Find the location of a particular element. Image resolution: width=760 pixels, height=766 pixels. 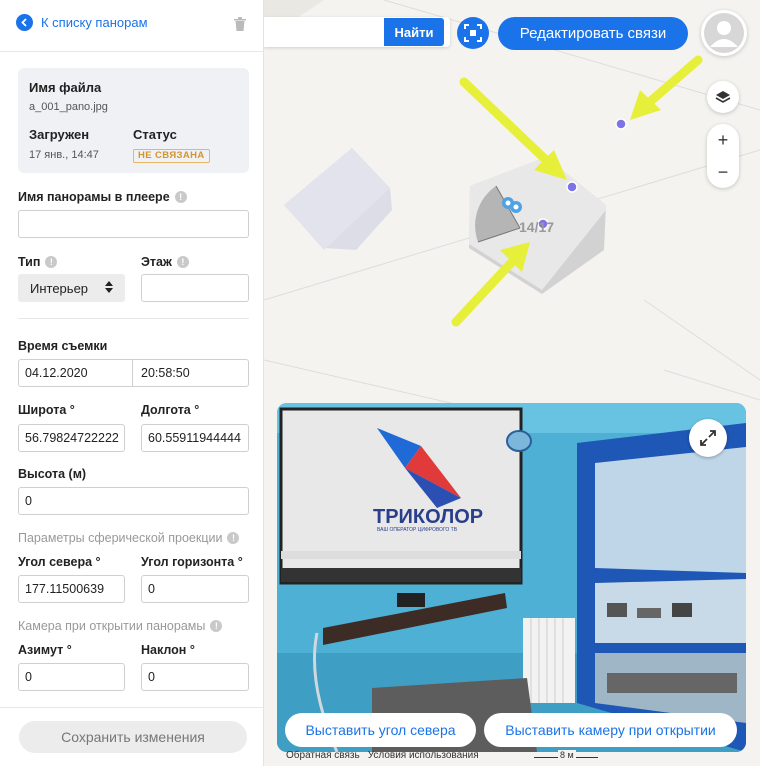

date-input: 04.12.2020 is located at coordinates (75, 373).